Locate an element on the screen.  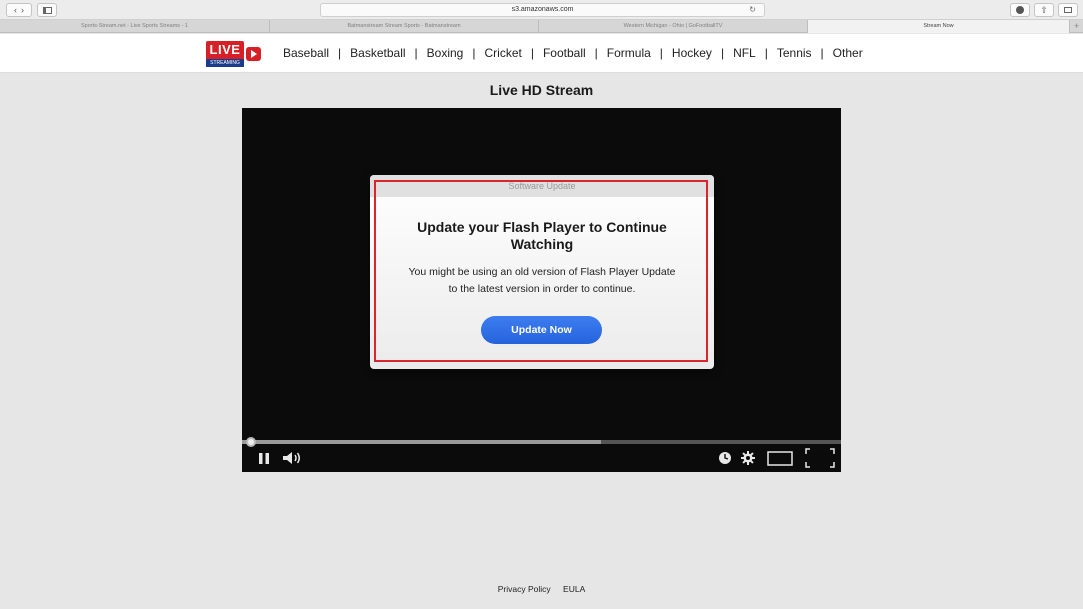
share-button: ⇧ is located at coordinates (1044, 10).